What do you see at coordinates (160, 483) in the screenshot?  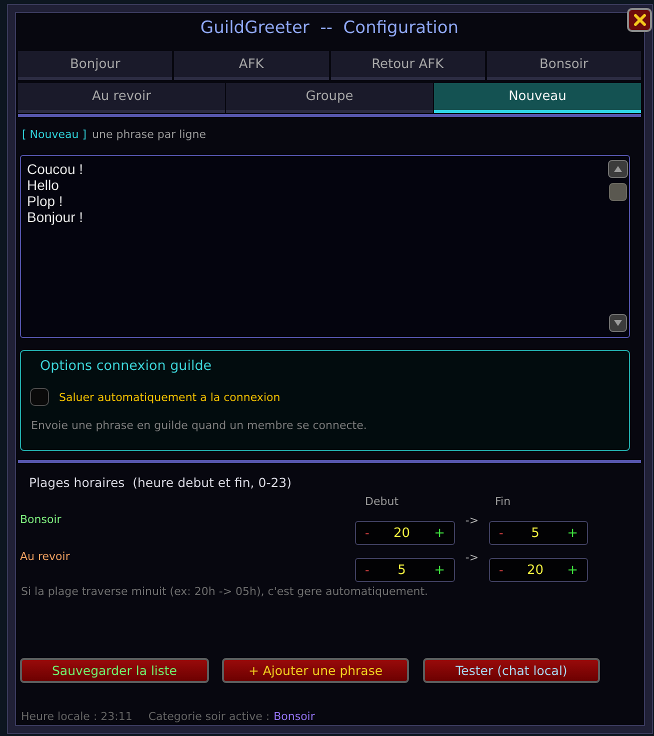 I see `section-title: Plages horaires (heure debut et fin, 0-23)` at bounding box center [160, 483].